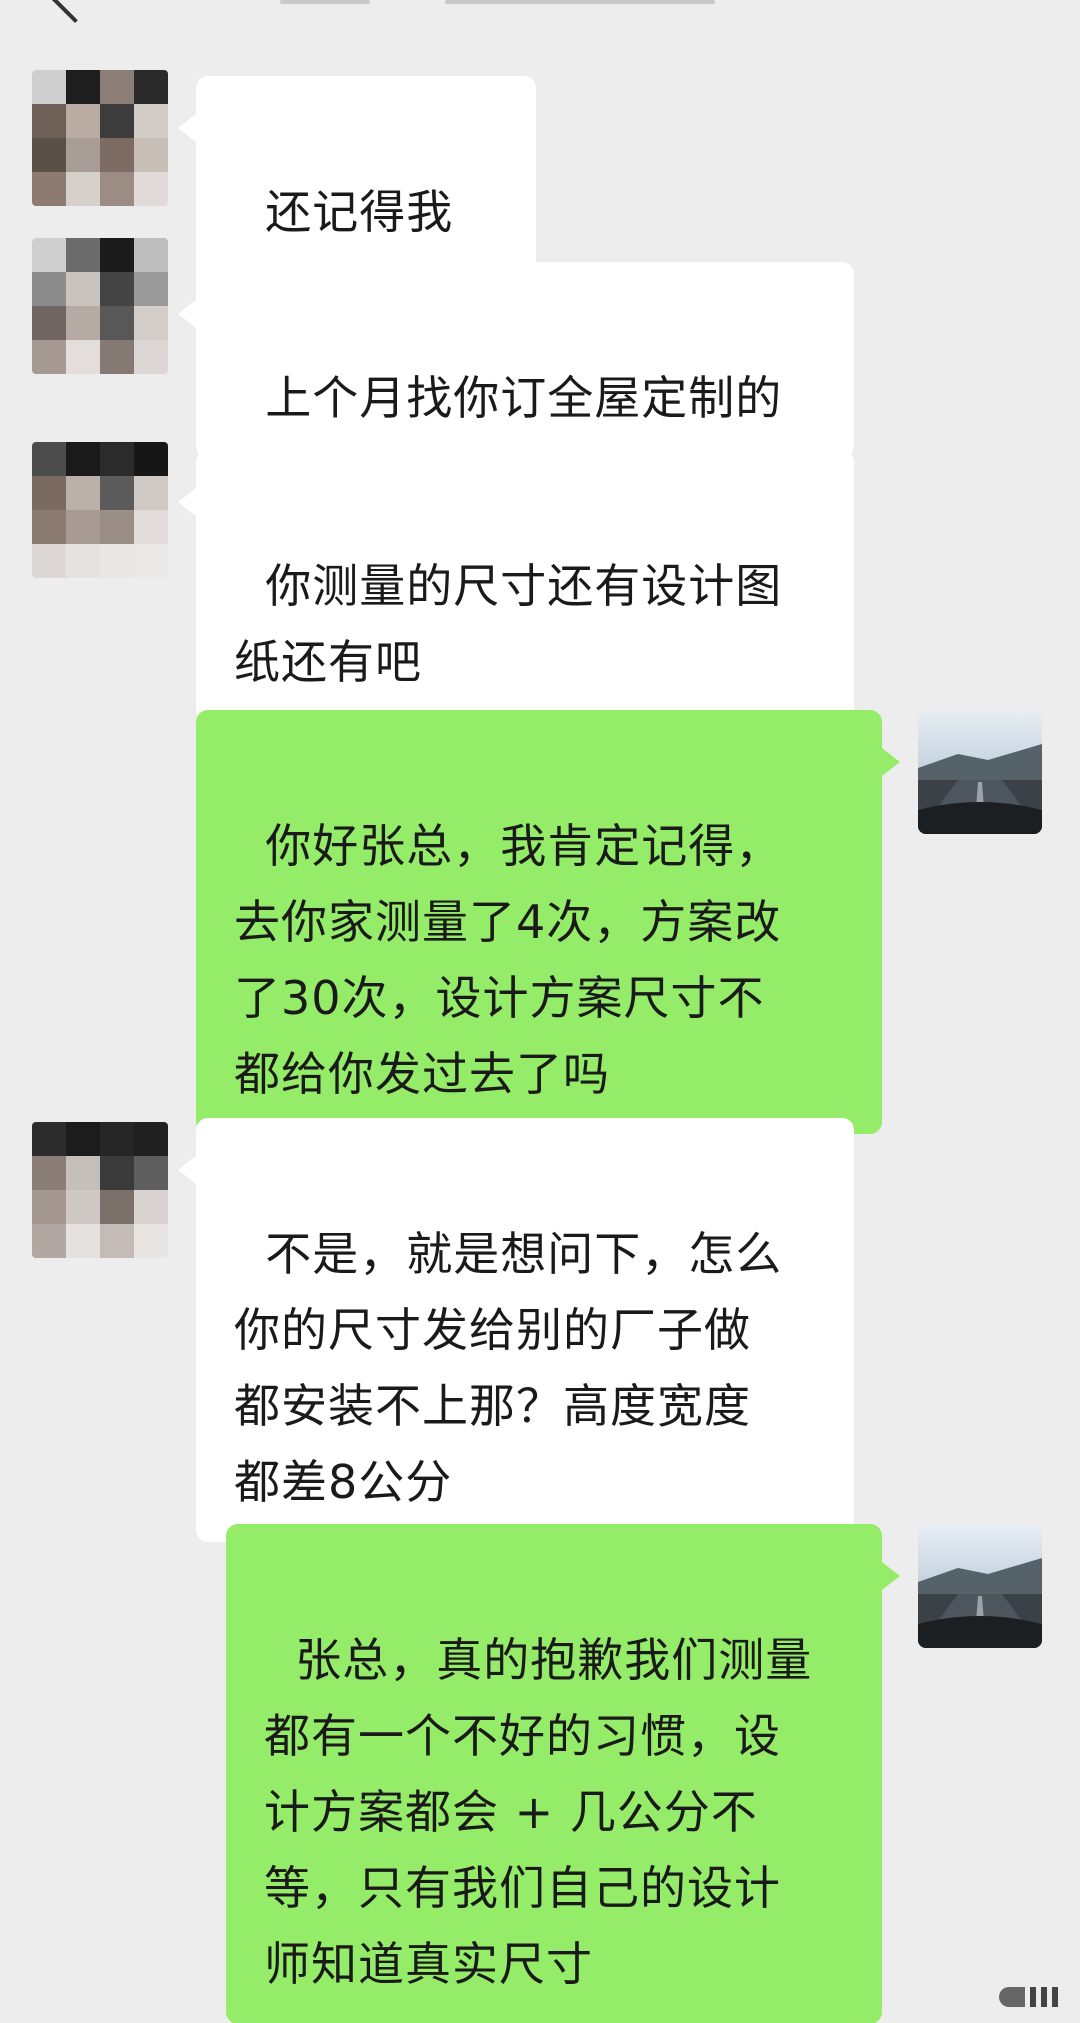 This screenshot has width=1080, height=2023. Describe the element at coordinates (508, 624) in the screenshot. I see `message-text: 你测量的尺寸还有设计图 纸还有吧` at that location.